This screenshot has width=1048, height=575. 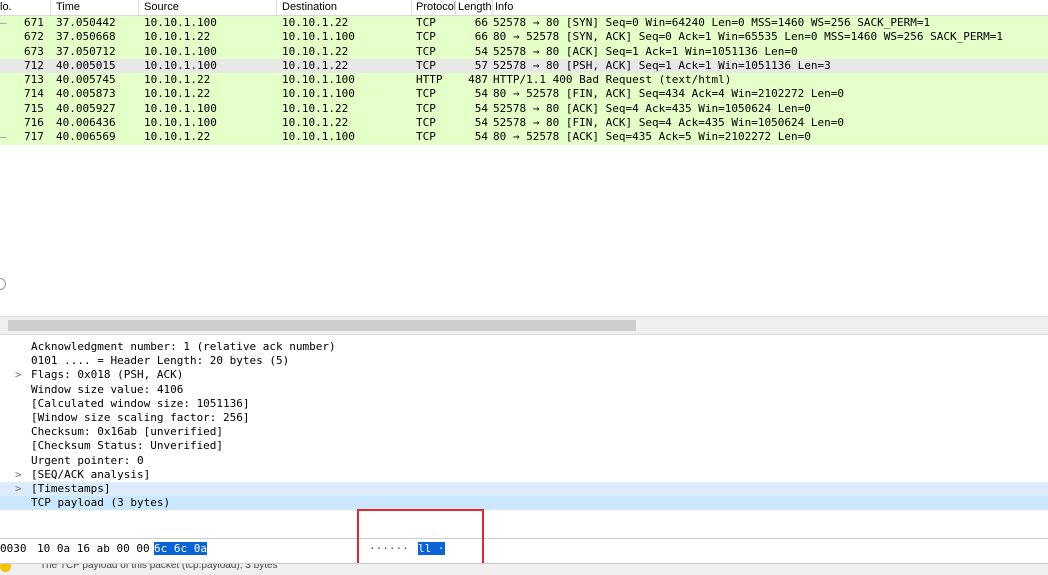 What do you see at coordinates (524, 461) in the screenshot?
I see `detail-line: Urgent pointer: 0` at bounding box center [524, 461].